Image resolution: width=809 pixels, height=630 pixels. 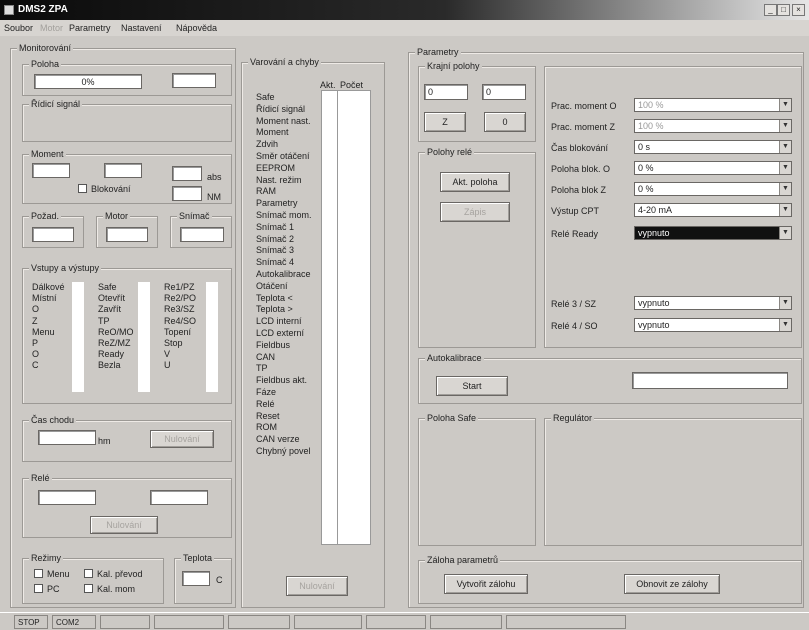 What do you see at coordinates (36, 309) in the screenshot?
I see `io-label: O` at bounding box center [36, 309].